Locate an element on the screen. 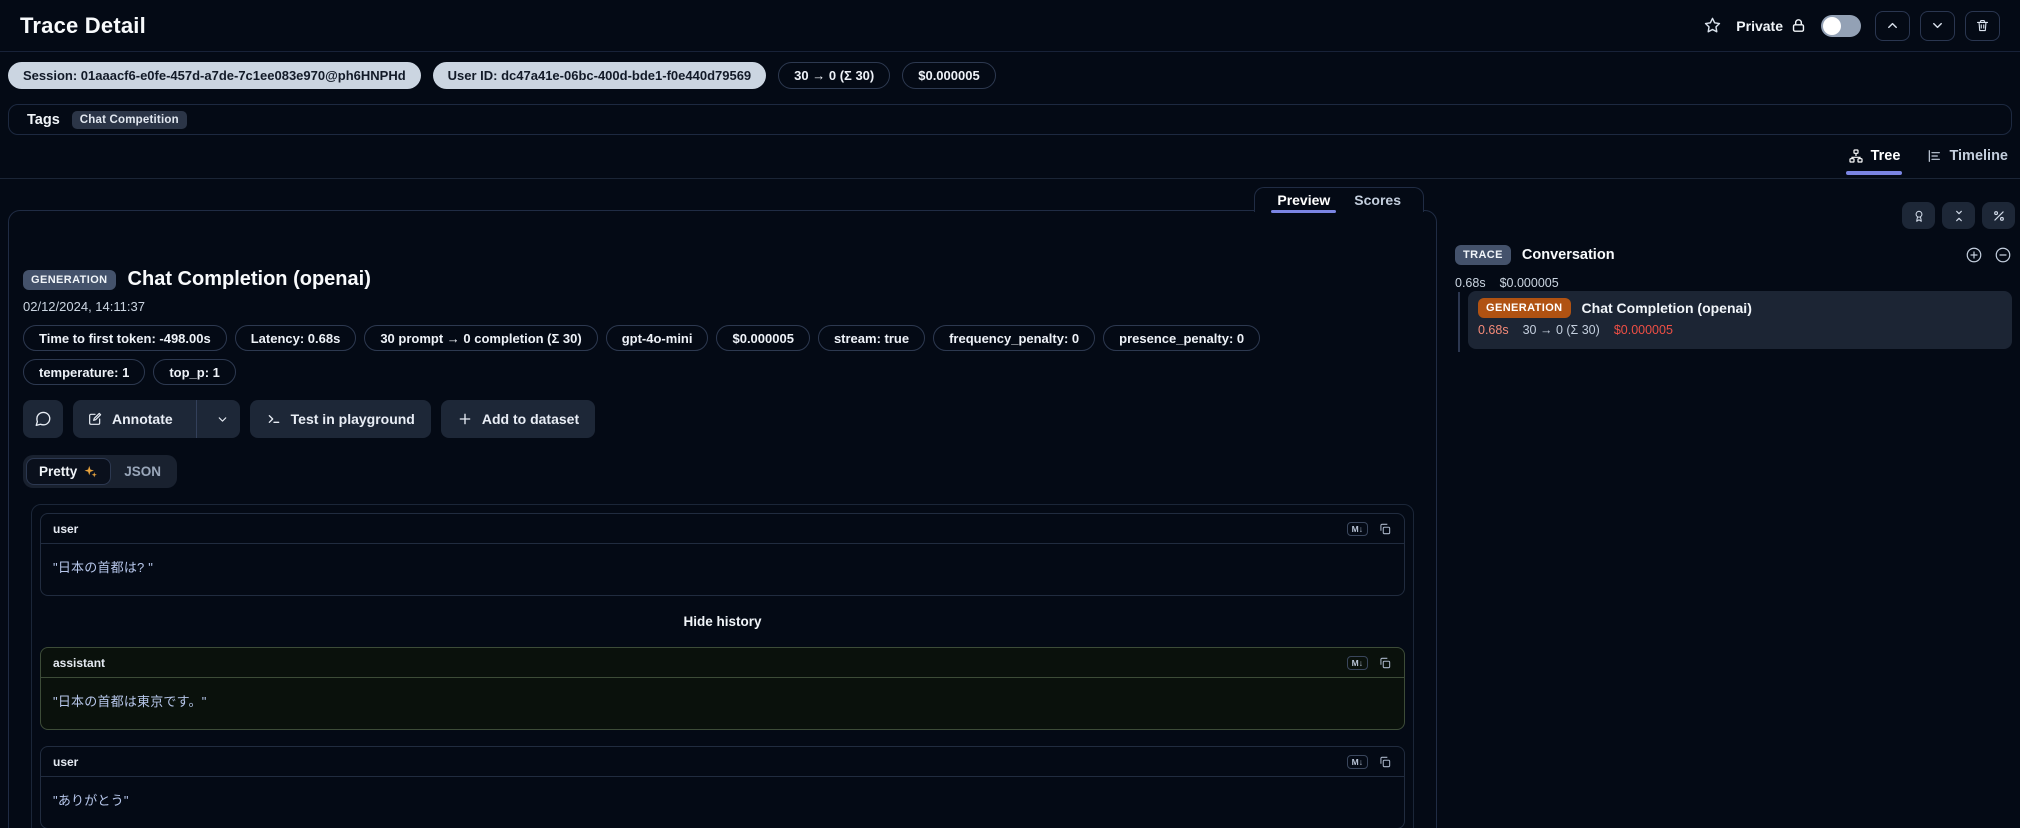 The height and width of the screenshot is (828, 2020). tab-preview: Preview is located at coordinates (1303, 200).